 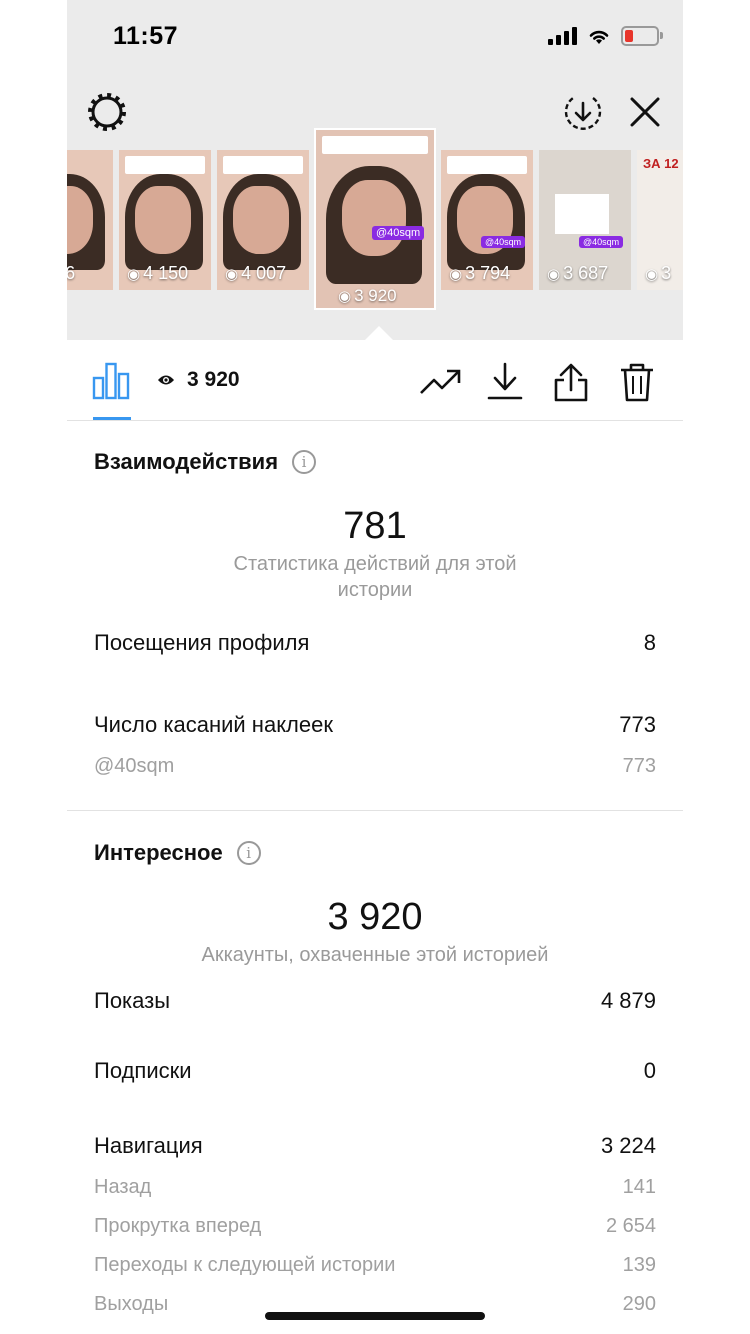 What do you see at coordinates (375, 917) in the screenshot?
I see `discovery-total: 3 920` at bounding box center [375, 917].